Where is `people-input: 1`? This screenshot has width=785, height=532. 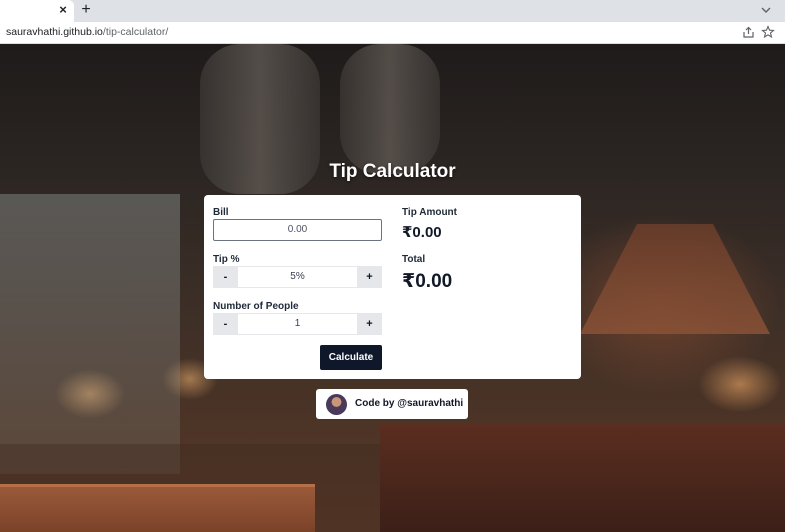 people-input: 1 is located at coordinates (297, 324).